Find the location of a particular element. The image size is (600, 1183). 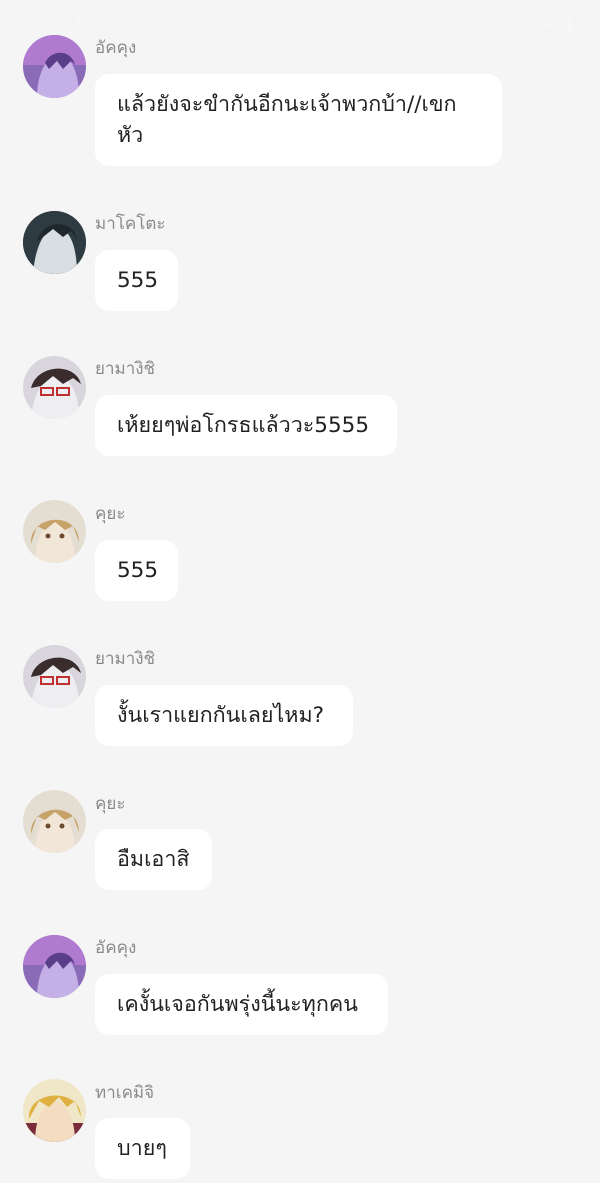

phone-icon: ✆ is located at coordinates (105, 24).